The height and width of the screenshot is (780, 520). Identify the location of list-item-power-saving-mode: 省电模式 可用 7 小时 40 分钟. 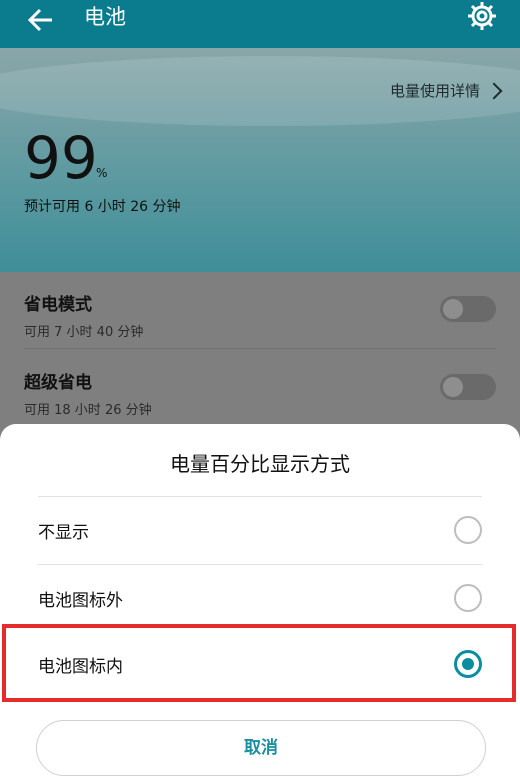
(260, 315).